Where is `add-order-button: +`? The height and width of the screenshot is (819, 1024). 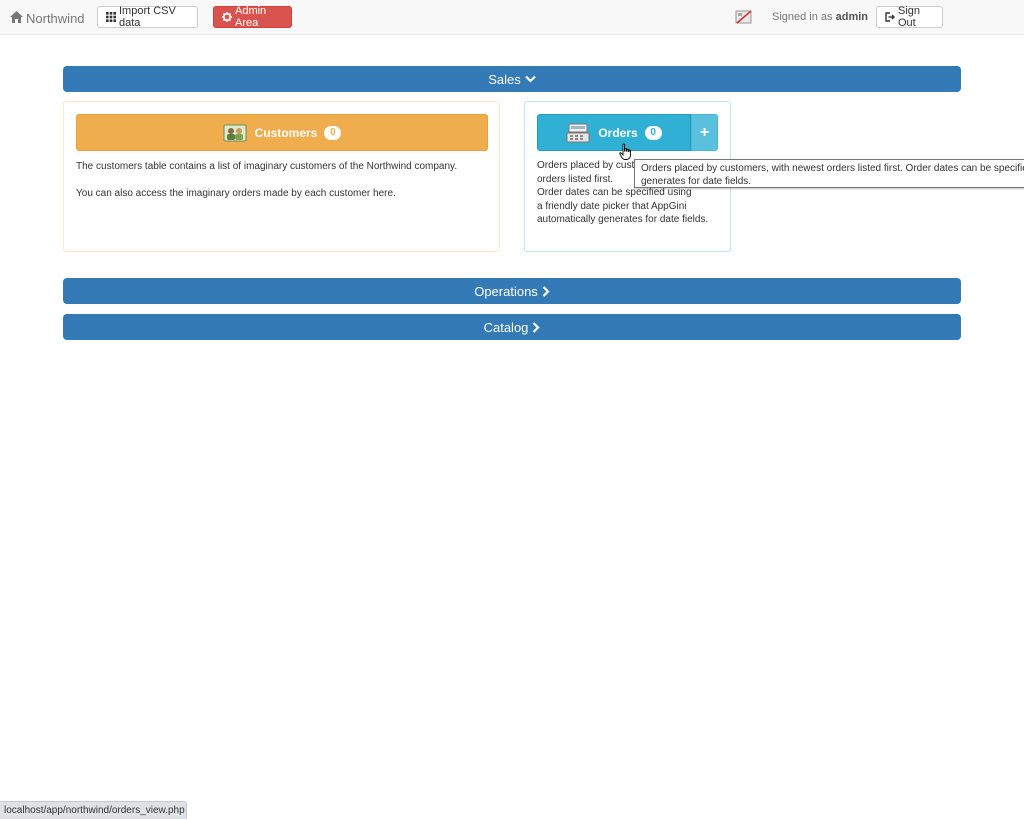
add-order-button: + is located at coordinates (704, 132).